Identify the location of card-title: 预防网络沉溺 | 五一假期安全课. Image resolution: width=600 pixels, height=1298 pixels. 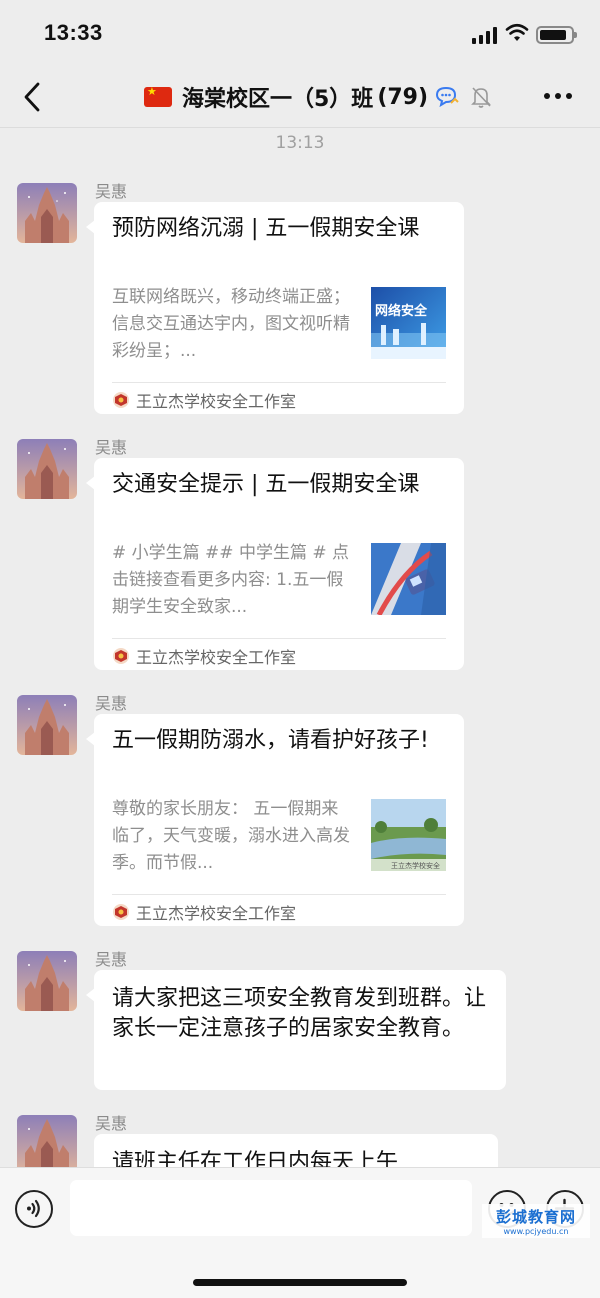
(266, 228).